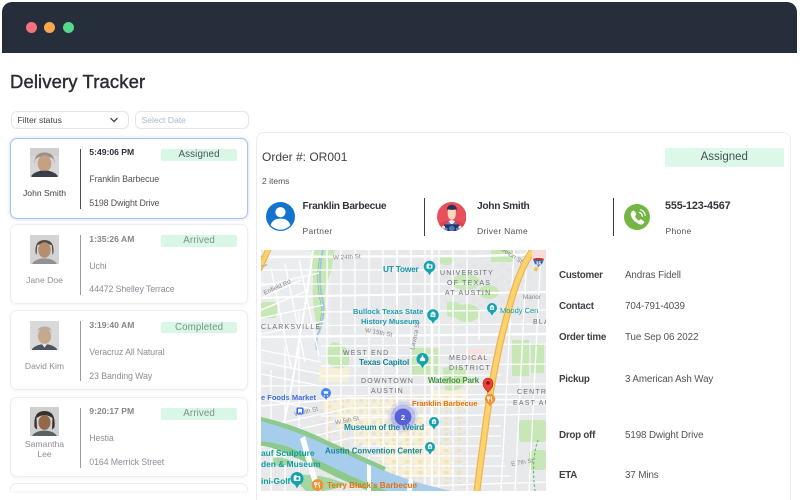  Describe the element at coordinates (390, 321) in the screenshot. I see `svg-text: History Museum` at that location.